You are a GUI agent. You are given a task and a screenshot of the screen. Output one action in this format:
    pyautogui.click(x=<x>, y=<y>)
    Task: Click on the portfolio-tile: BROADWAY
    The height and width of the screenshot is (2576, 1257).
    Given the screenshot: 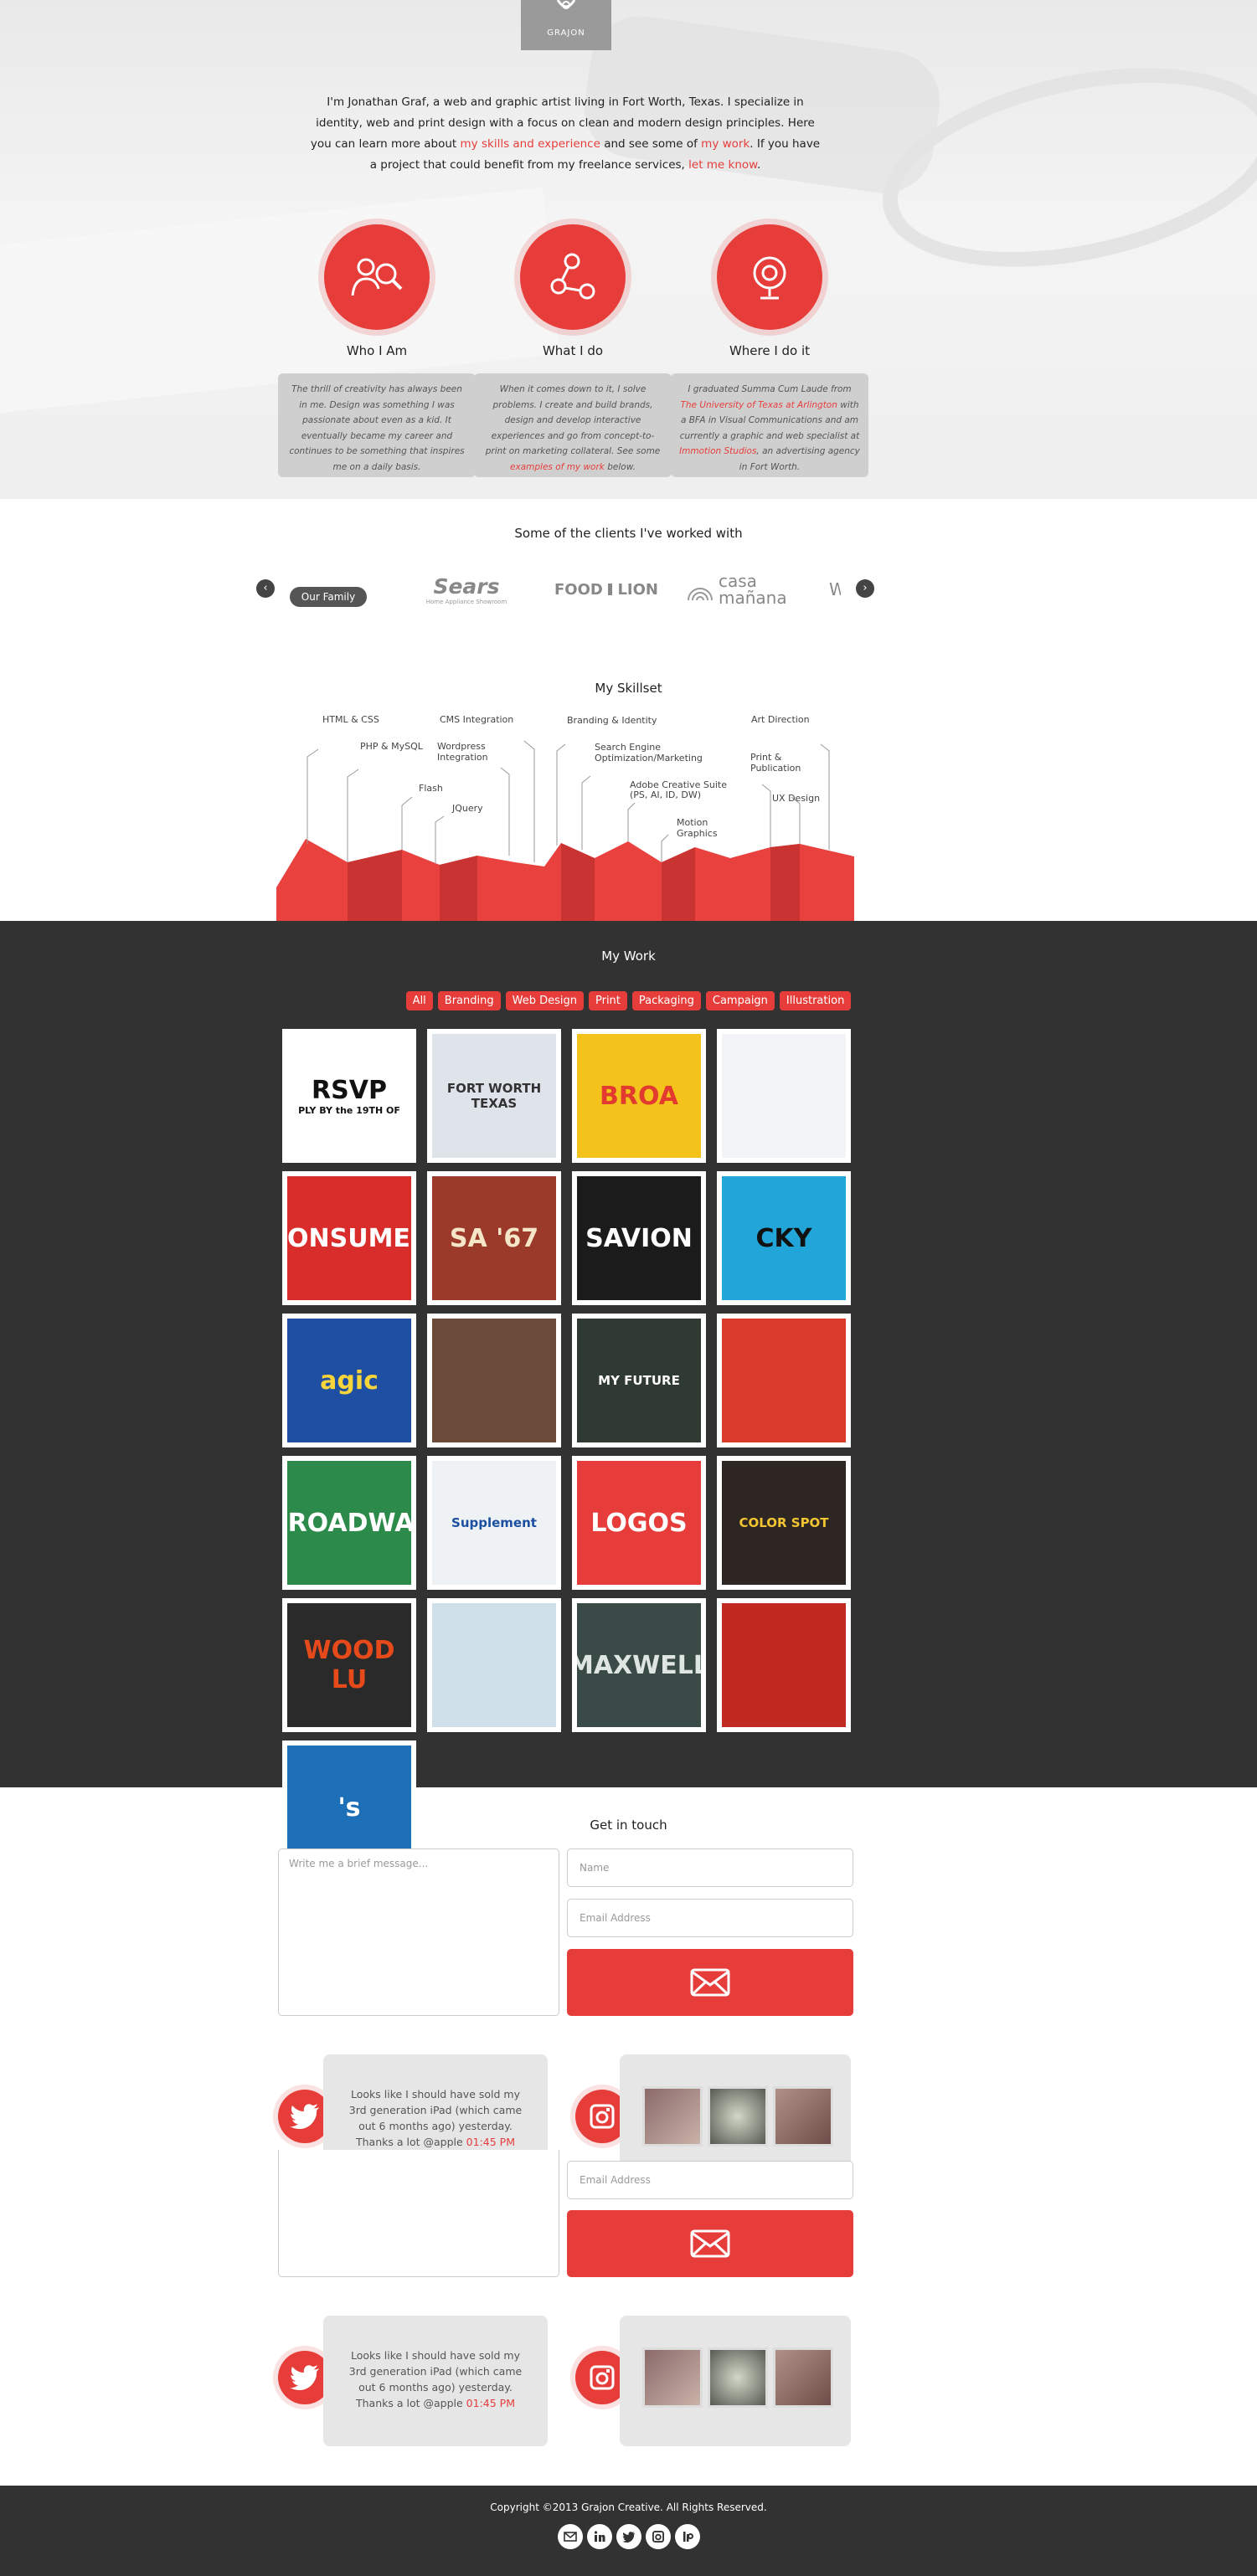 What is the action you would take?
    pyautogui.click(x=349, y=1523)
    